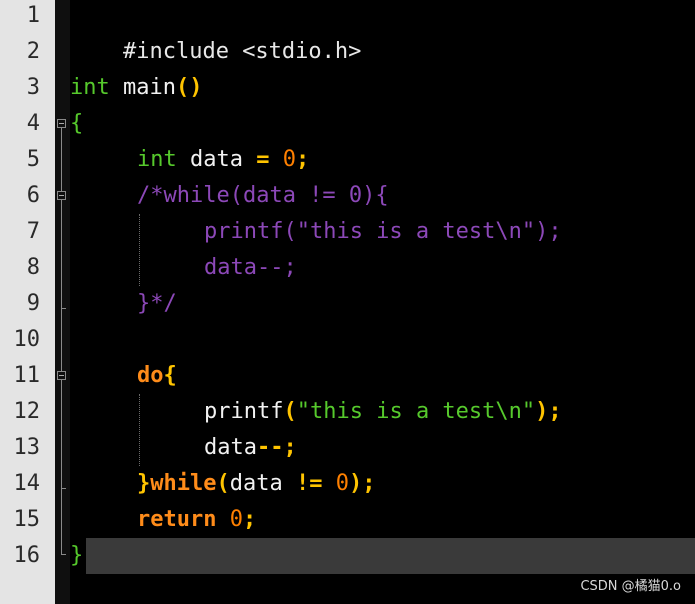 This screenshot has width=695, height=604. I want to click on code-line-1: #include <stdio.h>, so click(215, 32).